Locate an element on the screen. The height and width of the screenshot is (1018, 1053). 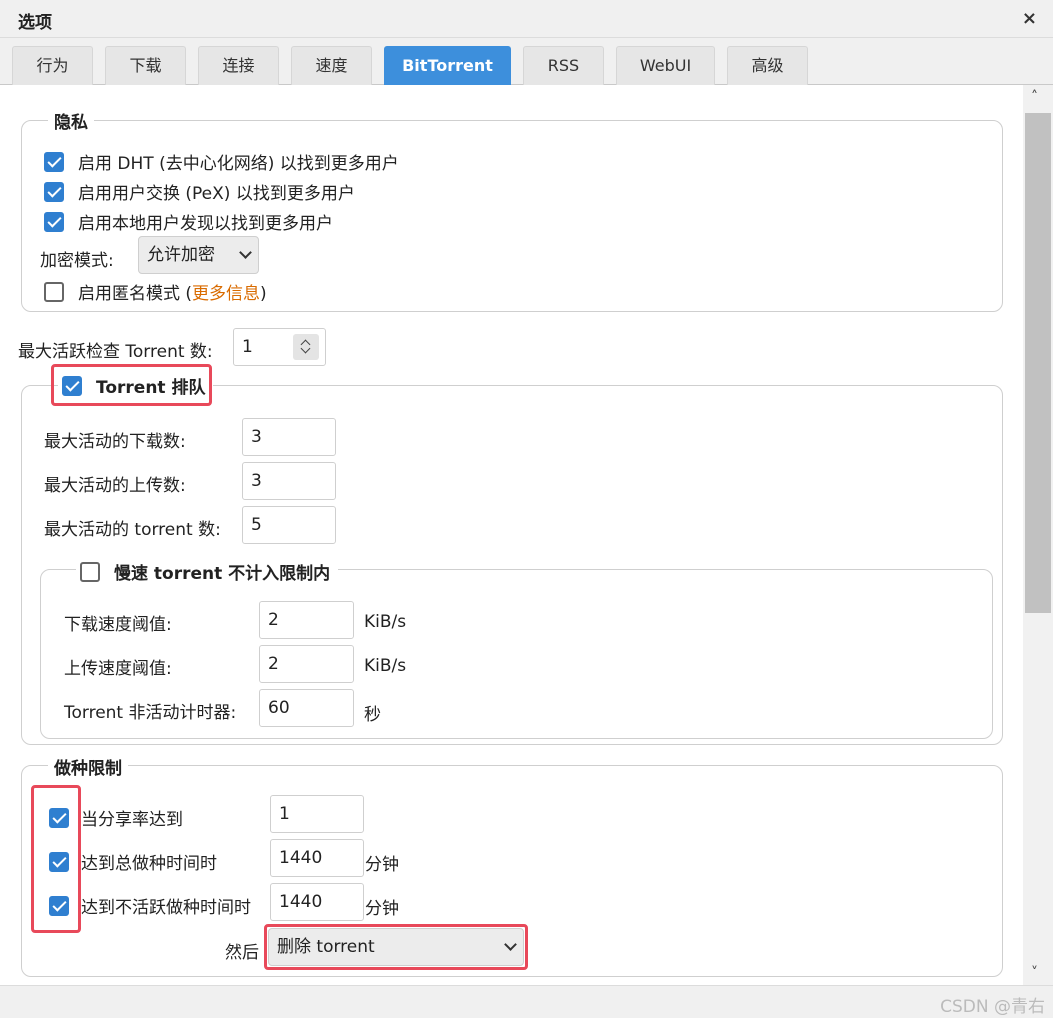
ul-threshold-unit: KiB/s is located at coordinates (385, 666).